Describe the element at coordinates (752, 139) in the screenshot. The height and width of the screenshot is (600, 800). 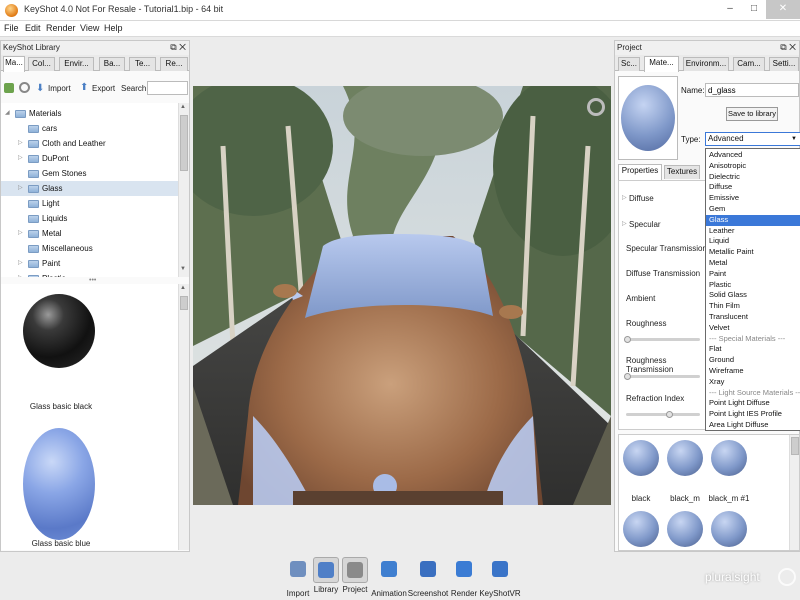
I see `type-select: Advanced ▼` at that location.